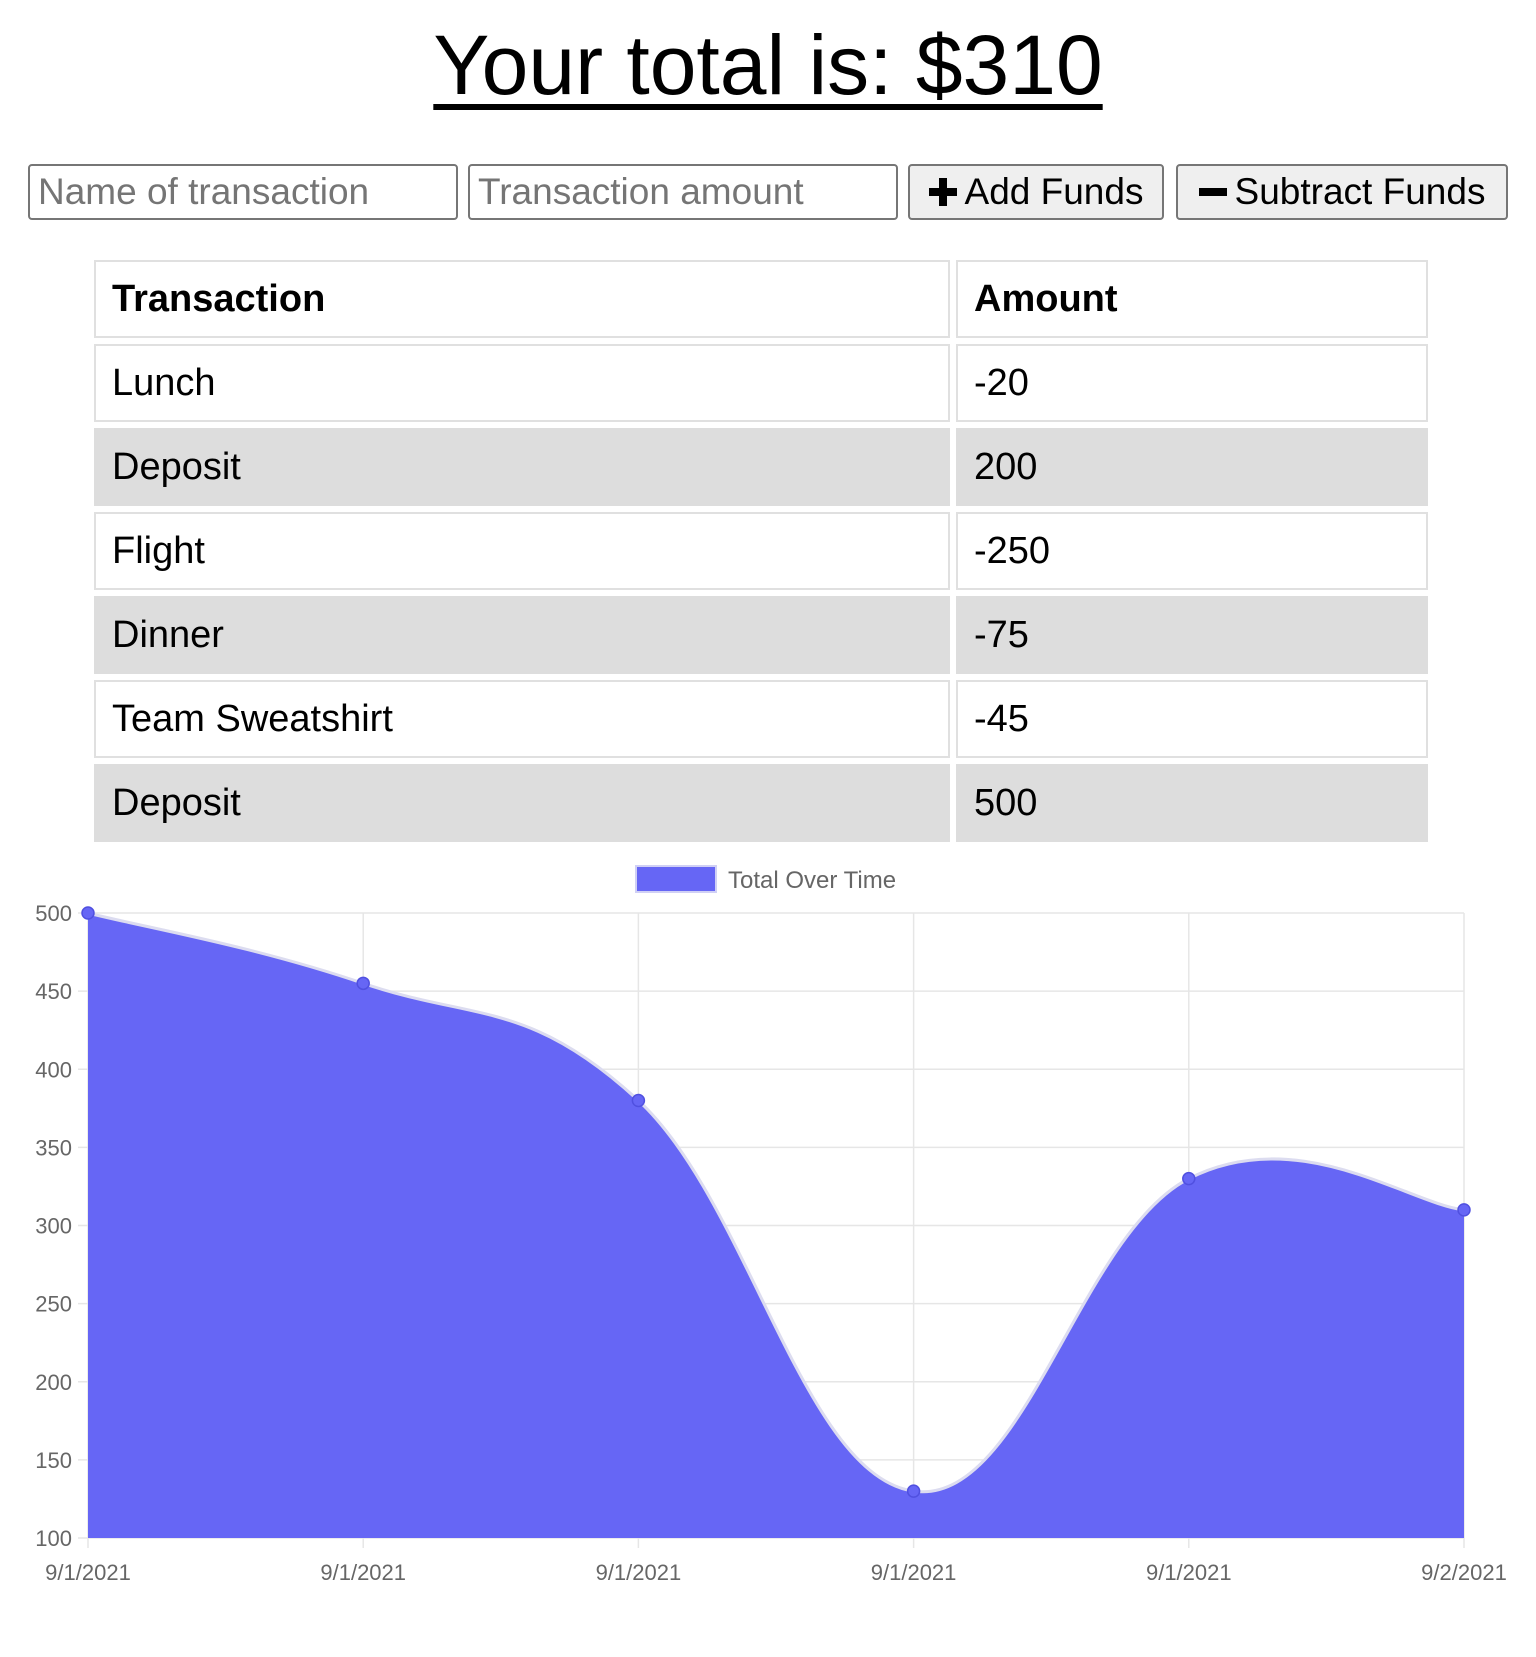  Describe the element at coordinates (1464, 1572) in the screenshot. I see `x-tick-label: 9/2/2021` at that location.